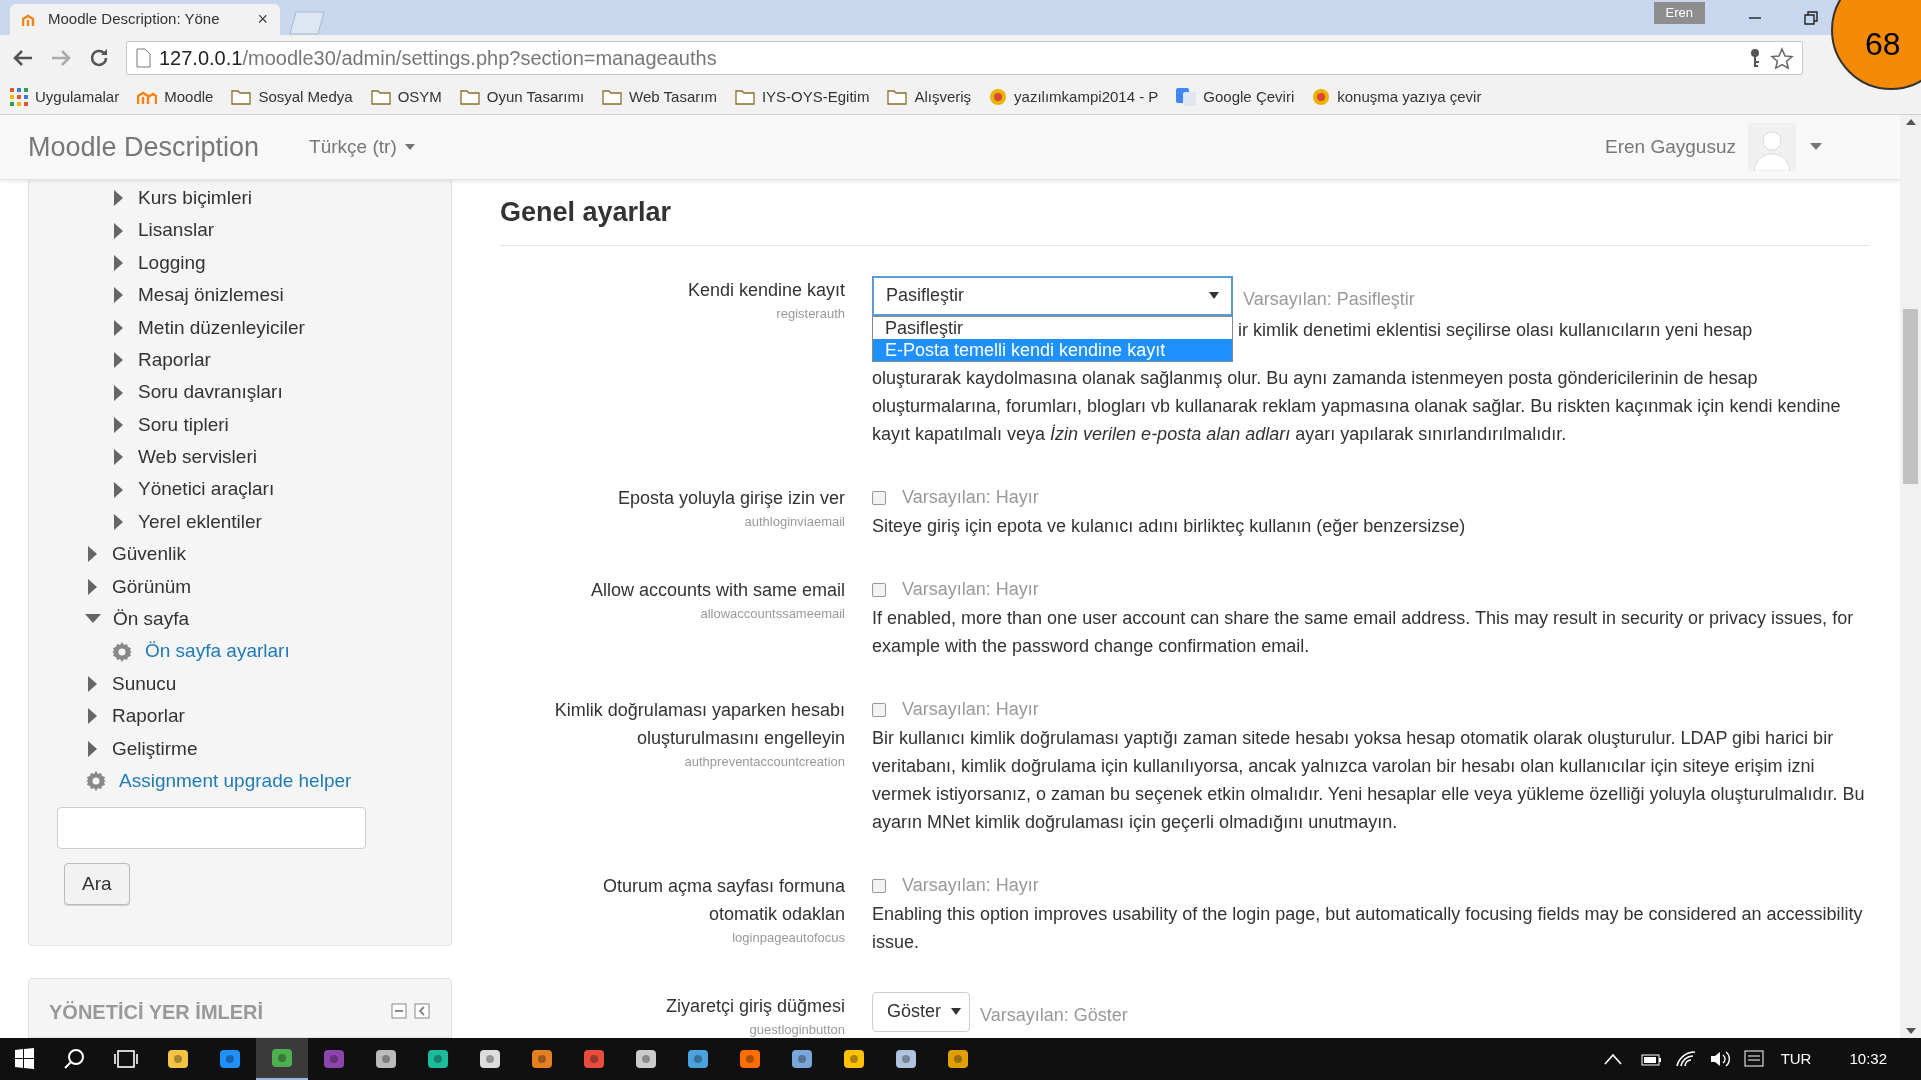  I want to click on input-language: TUR, so click(1796, 1059).